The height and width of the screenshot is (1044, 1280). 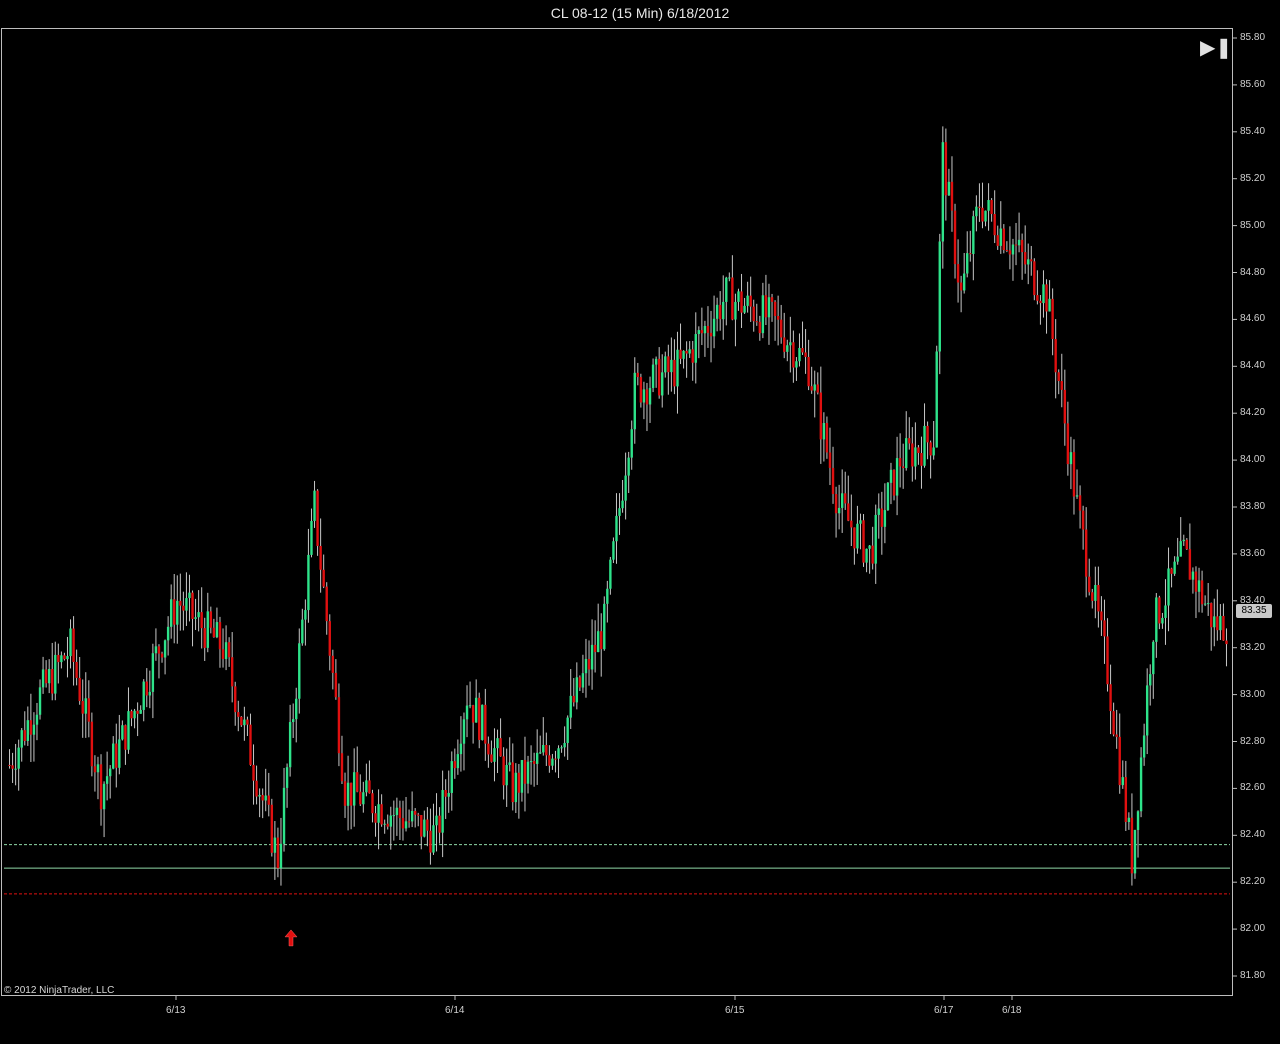 I want to click on y-tick-label: 85.00, so click(x=1253, y=225).